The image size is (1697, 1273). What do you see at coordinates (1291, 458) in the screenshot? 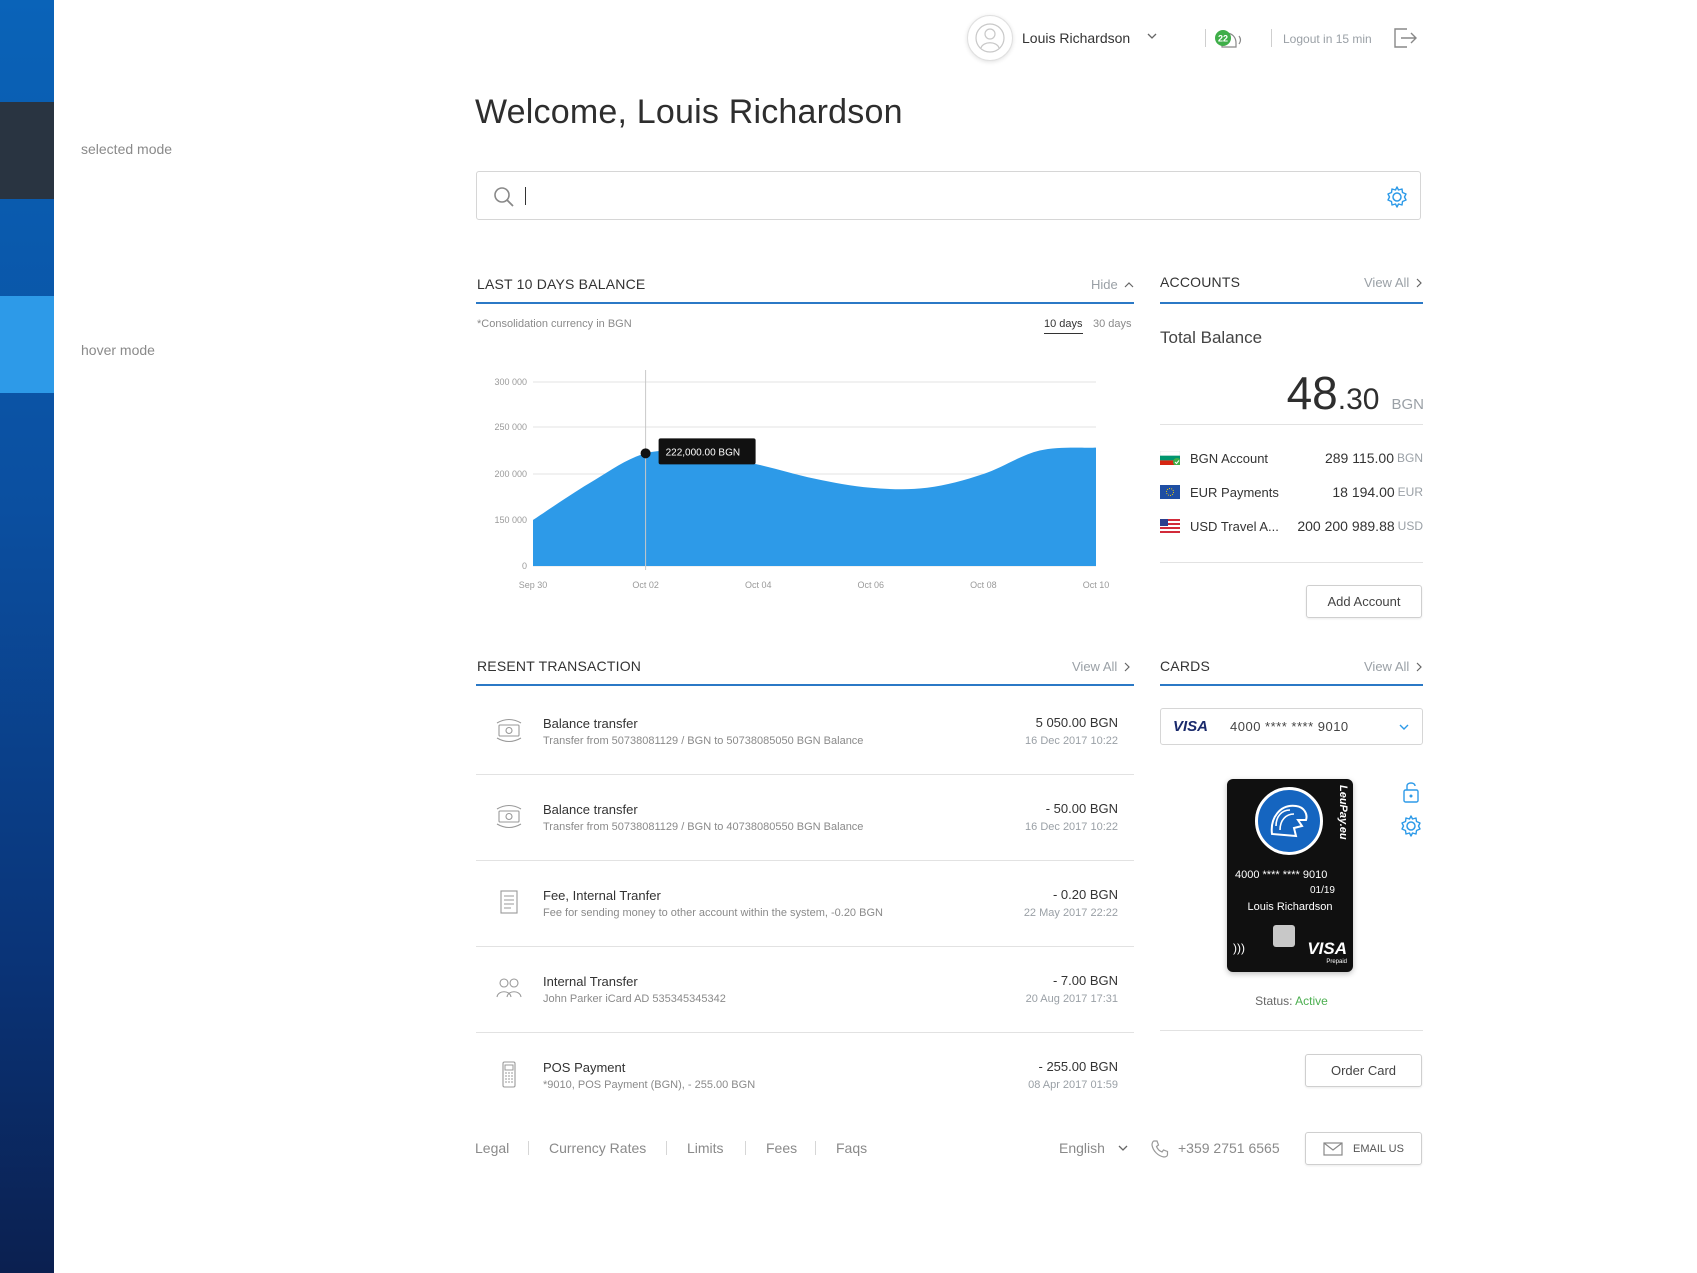
I see `account-row: BGN Account 289 115.00 BGN` at bounding box center [1291, 458].